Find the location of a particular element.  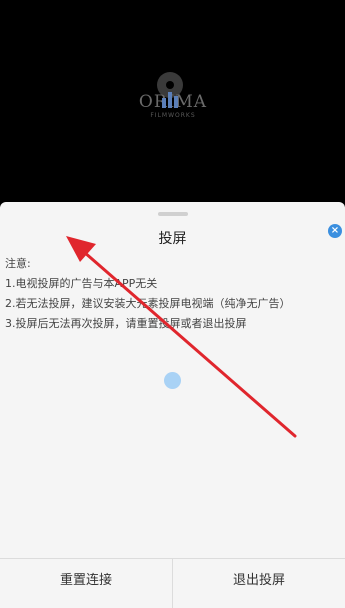

close-button: × is located at coordinates (335, 231).